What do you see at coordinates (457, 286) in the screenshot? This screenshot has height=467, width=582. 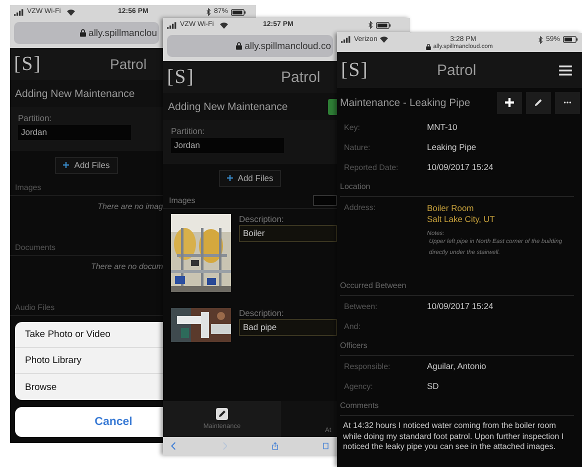 I see `section-heading: Occurred Between` at bounding box center [457, 286].